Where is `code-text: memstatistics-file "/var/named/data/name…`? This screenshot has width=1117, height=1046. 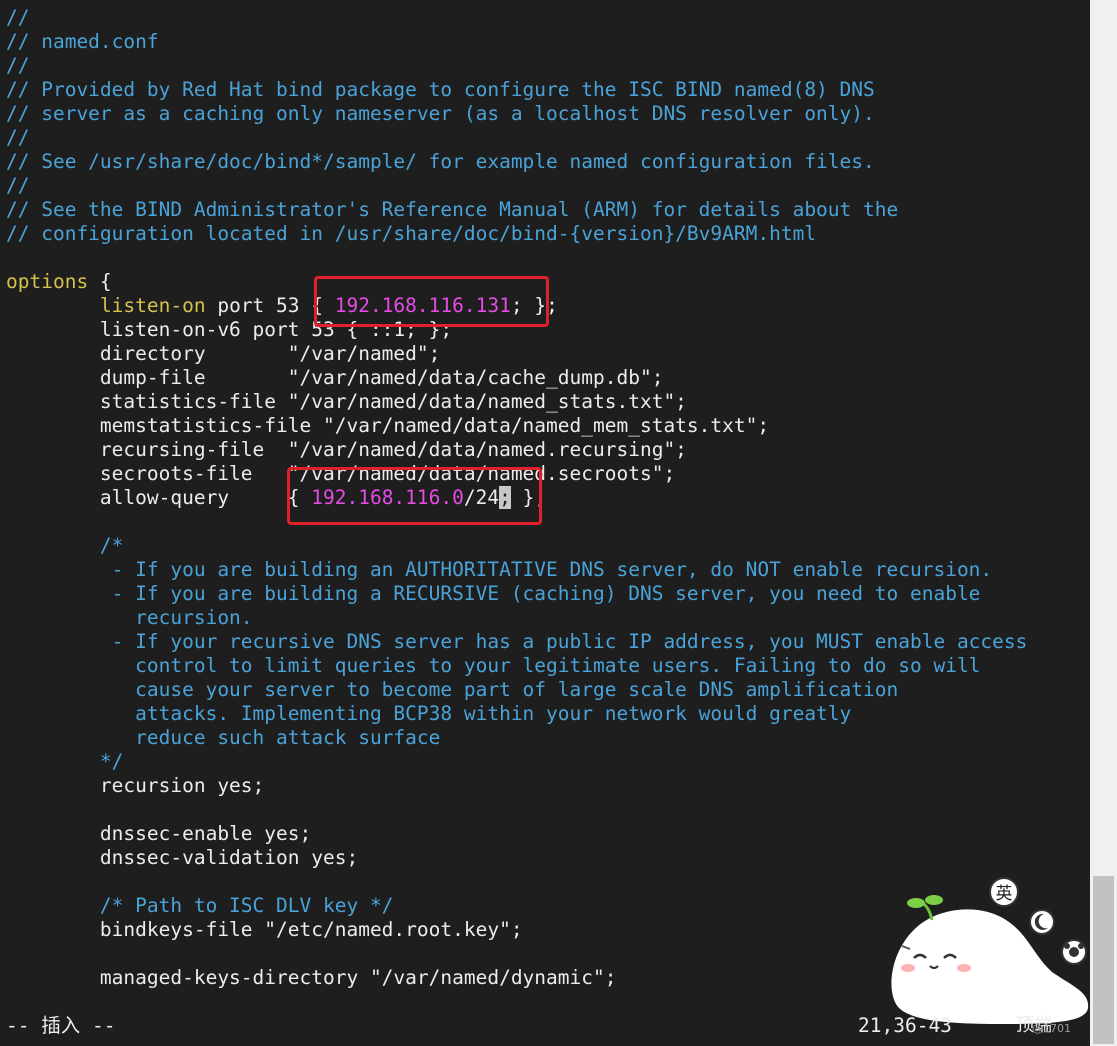
code-text: memstatistics-file "/var/named/data/name… is located at coordinates (388, 425).